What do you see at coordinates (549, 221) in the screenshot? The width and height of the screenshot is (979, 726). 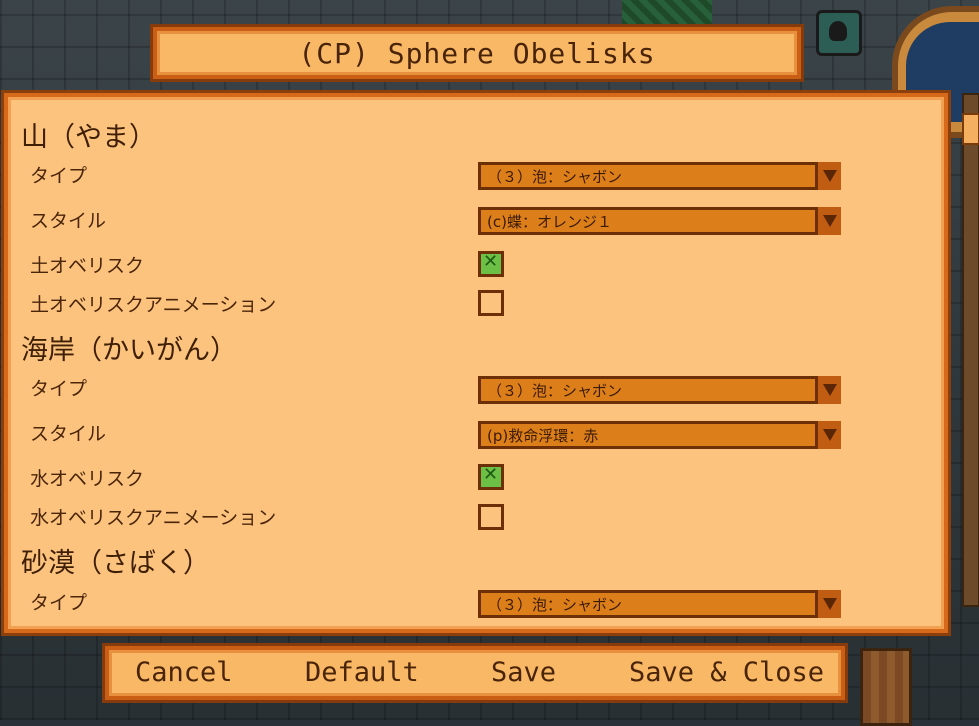 I see `mountain-style-value: (c)蝶：オレンジ１` at bounding box center [549, 221].